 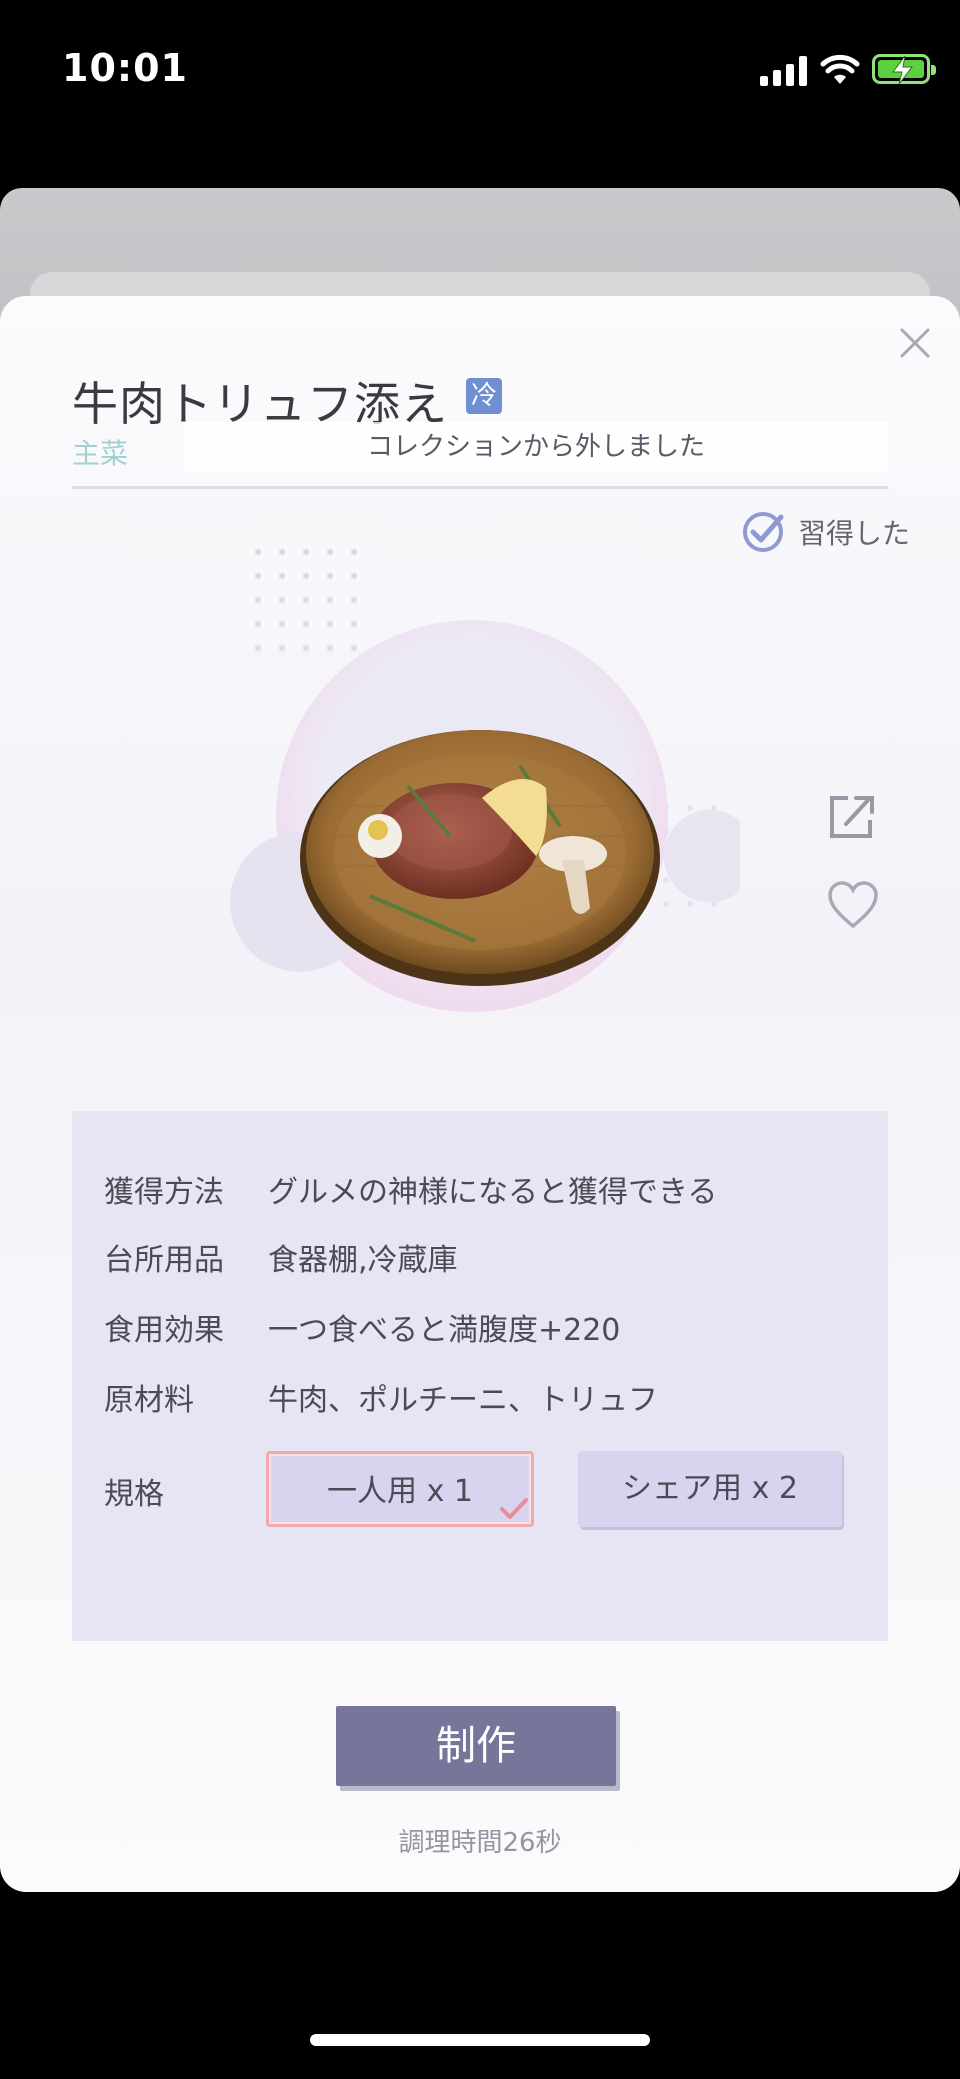 What do you see at coordinates (763, 532) in the screenshot?
I see `check-circle-icon` at bounding box center [763, 532].